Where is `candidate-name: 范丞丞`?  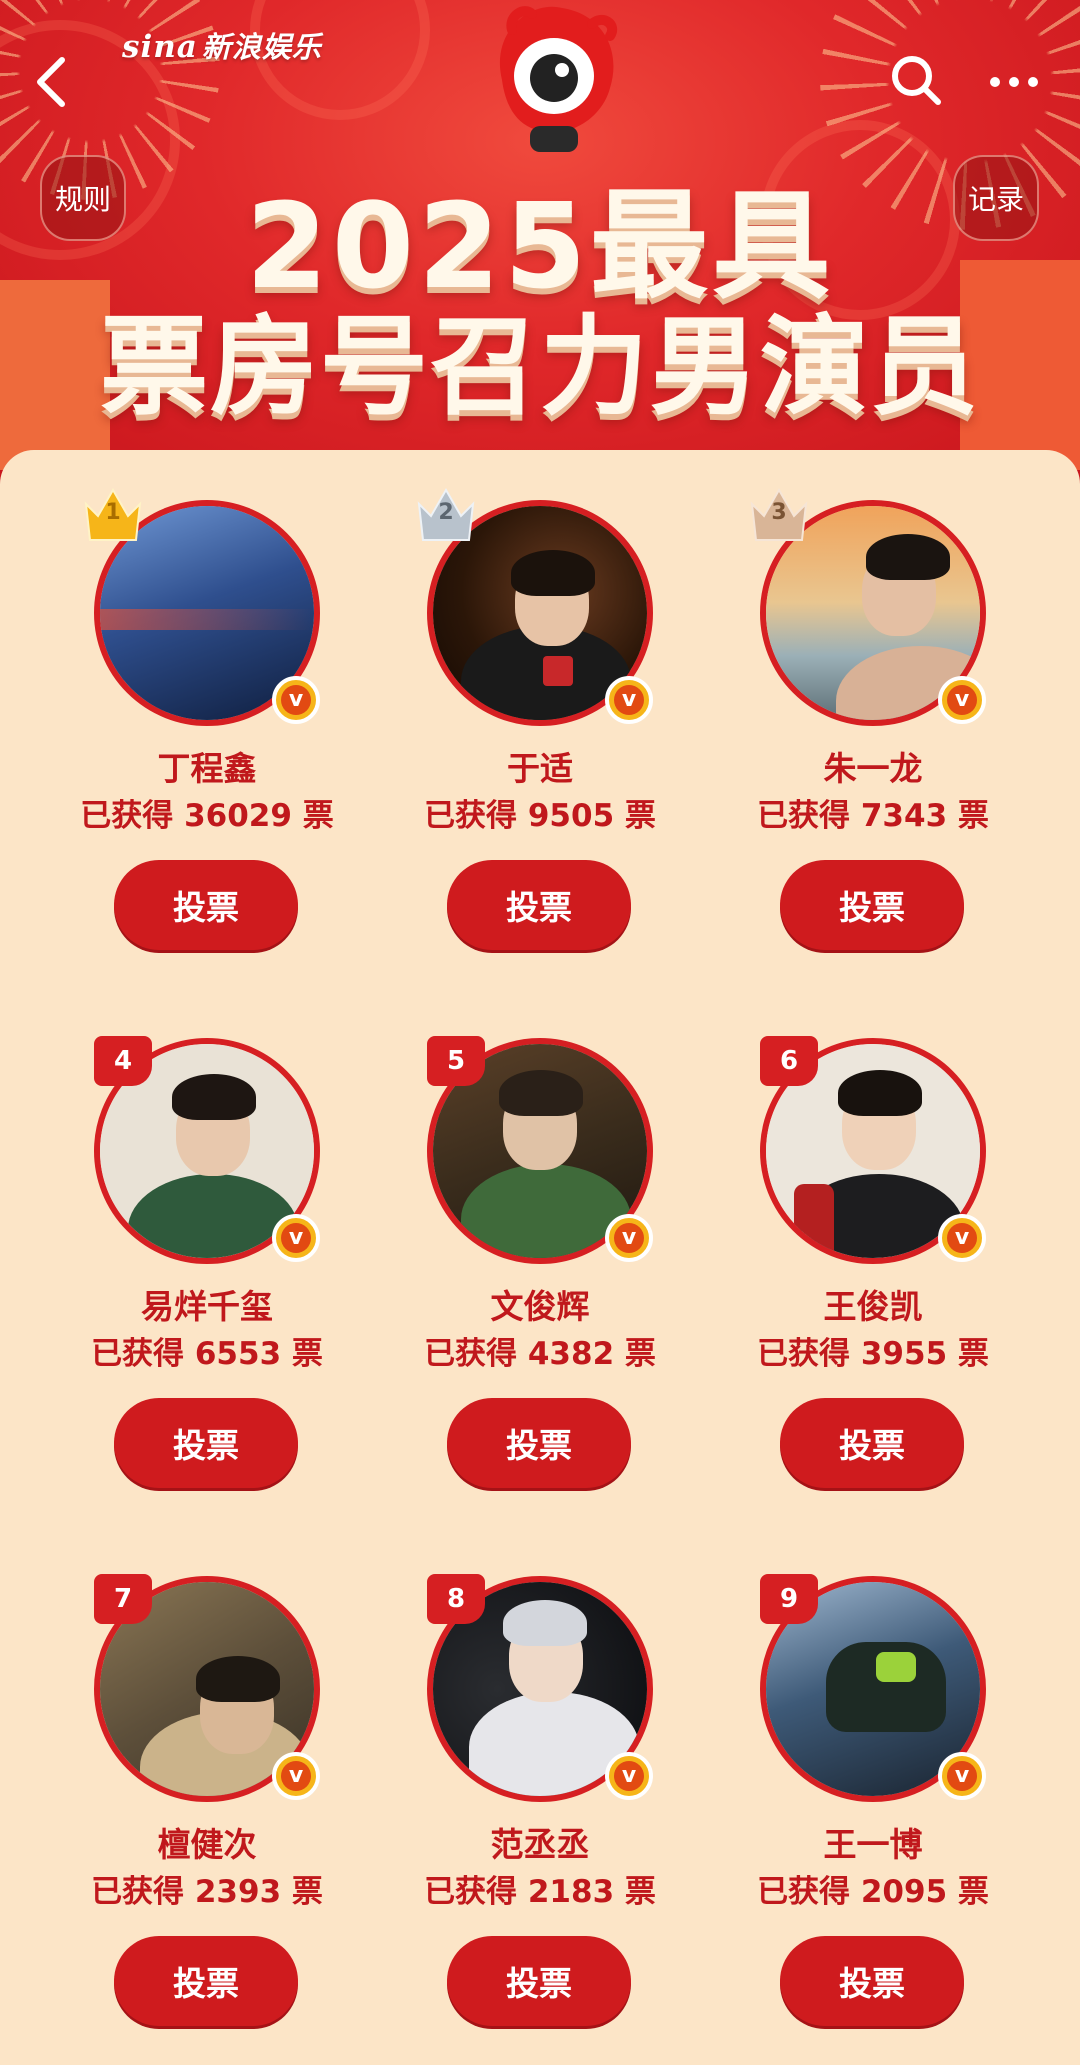
candidate-name: 范丞丞 is located at coordinates (540, 1844).